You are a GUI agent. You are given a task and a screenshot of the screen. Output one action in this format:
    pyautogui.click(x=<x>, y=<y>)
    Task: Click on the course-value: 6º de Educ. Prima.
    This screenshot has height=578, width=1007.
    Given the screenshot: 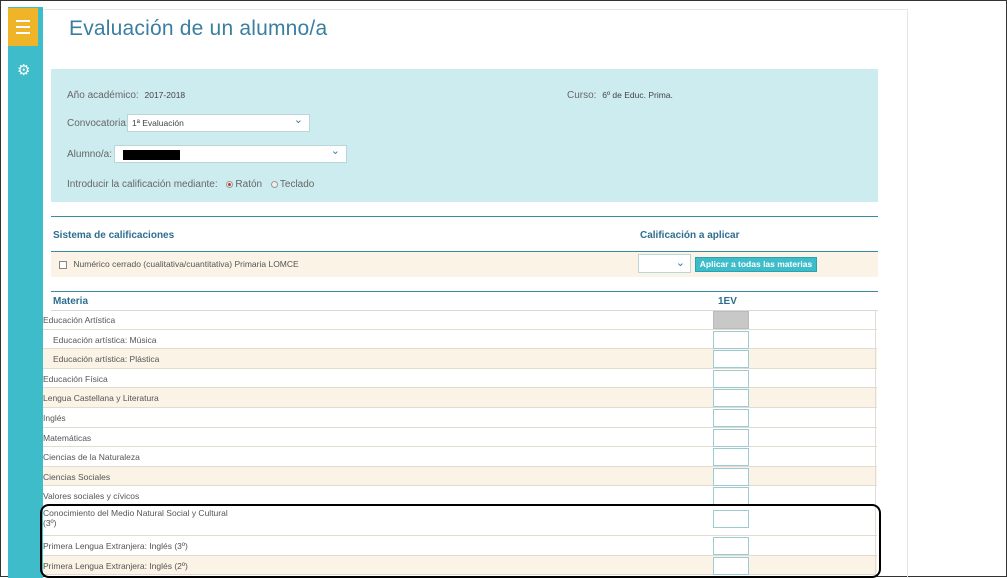 What is the action you would take?
    pyautogui.click(x=637, y=95)
    